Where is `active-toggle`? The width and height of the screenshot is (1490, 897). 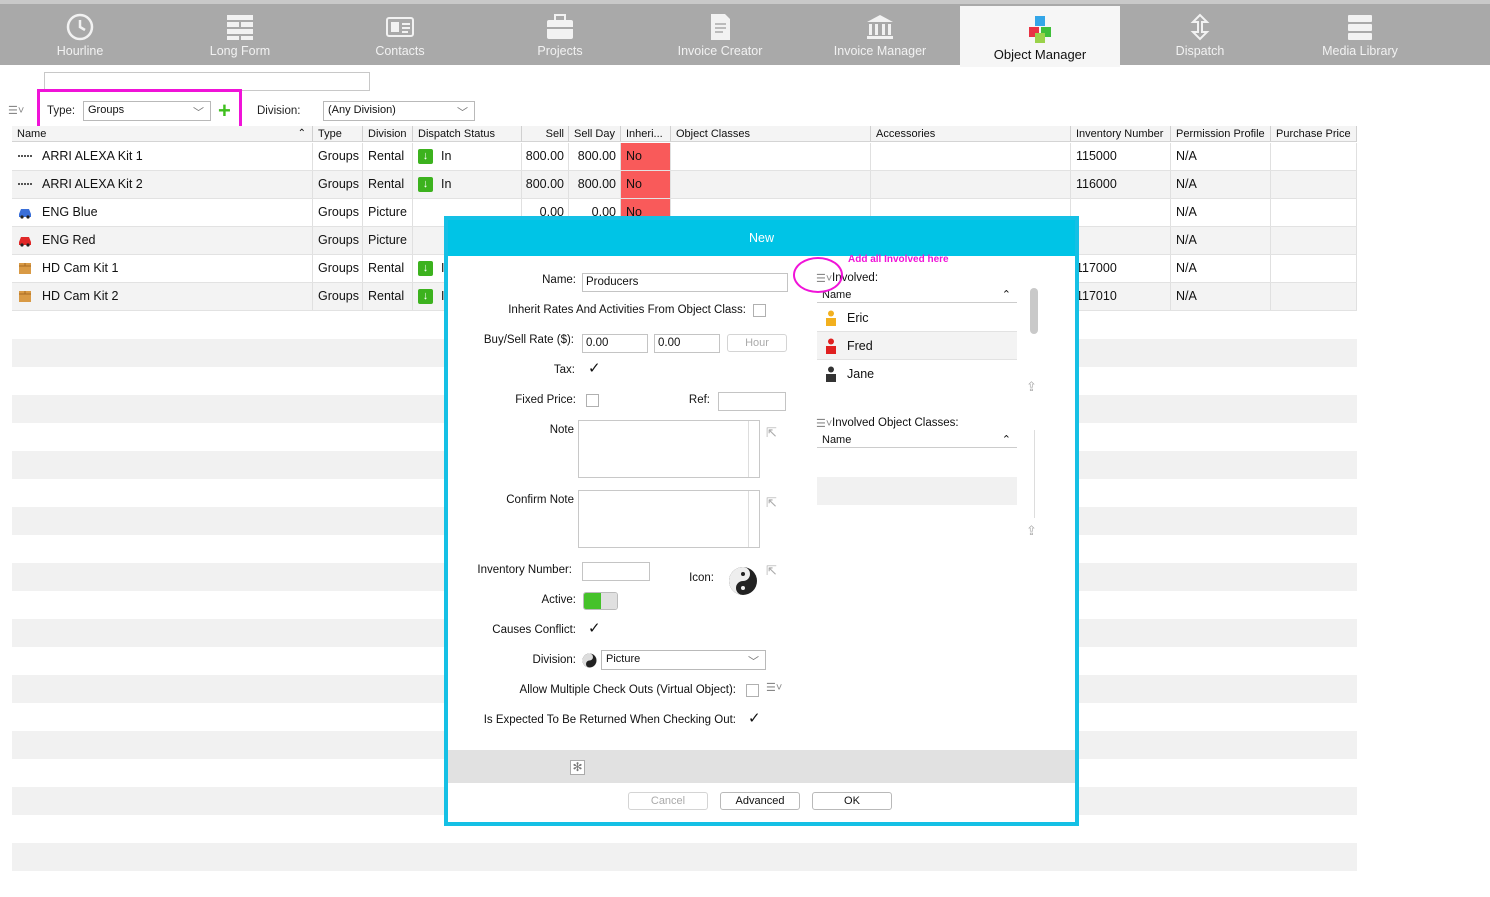
active-toggle is located at coordinates (600, 601).